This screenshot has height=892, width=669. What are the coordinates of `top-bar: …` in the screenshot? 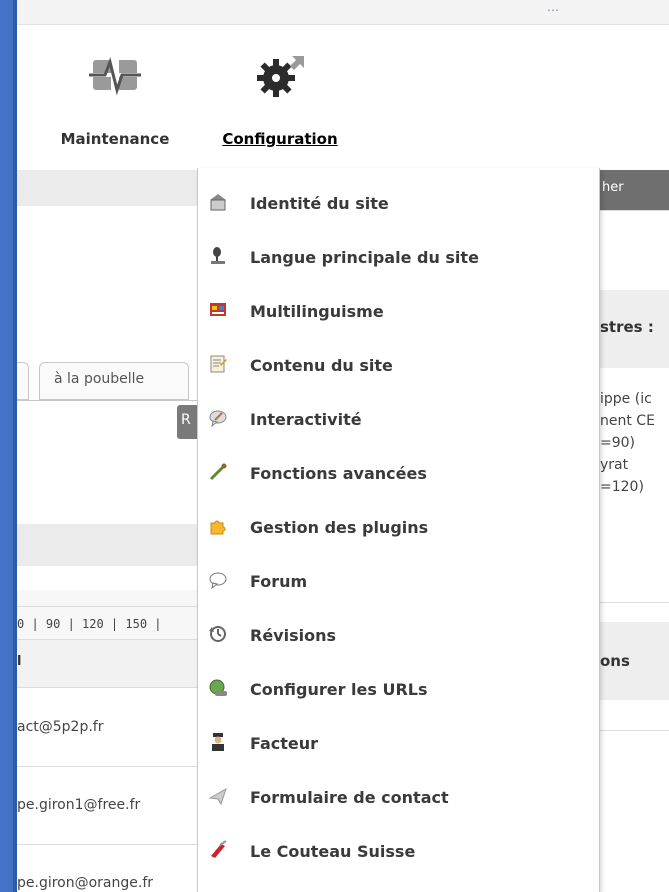 It's located at (343, 12).